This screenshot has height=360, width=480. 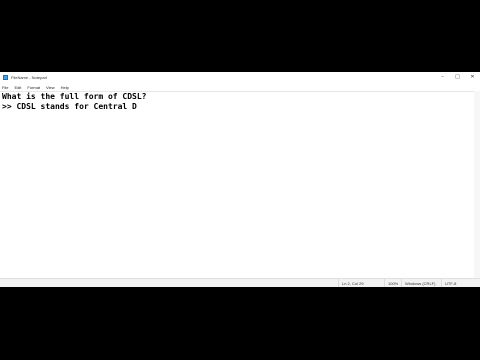 I want to click on menu-file: File, so click(x=5, y=87).